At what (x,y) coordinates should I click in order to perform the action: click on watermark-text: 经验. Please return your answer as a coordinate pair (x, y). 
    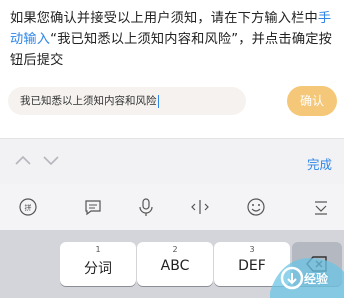
    Looking at the image, I should click on (316, 279).